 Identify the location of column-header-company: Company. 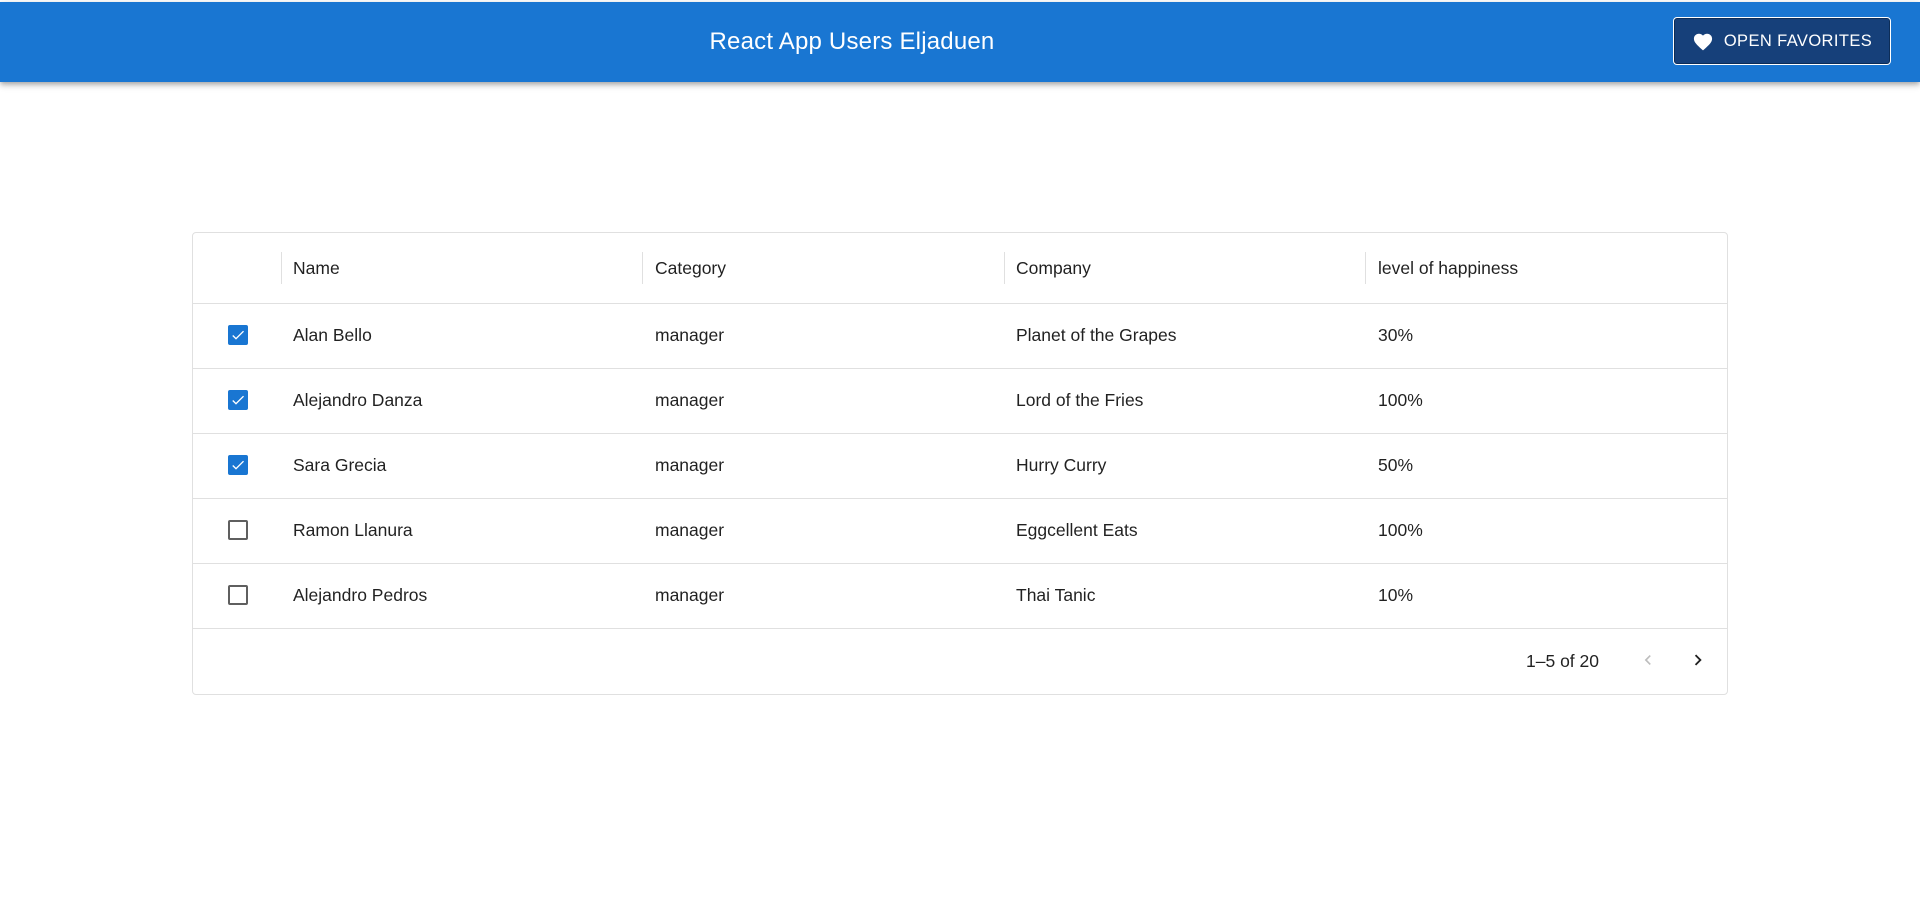
(1053, 268).